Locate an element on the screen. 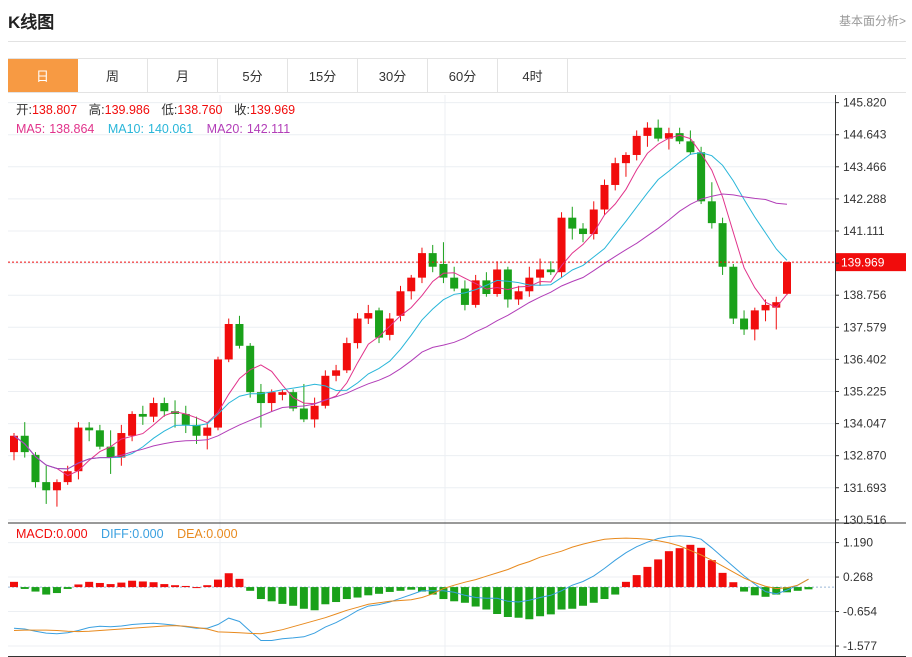 The image size is (912, 657). fundamental-analysis-link: 基本面分析> is located at coordinates (872, 20).